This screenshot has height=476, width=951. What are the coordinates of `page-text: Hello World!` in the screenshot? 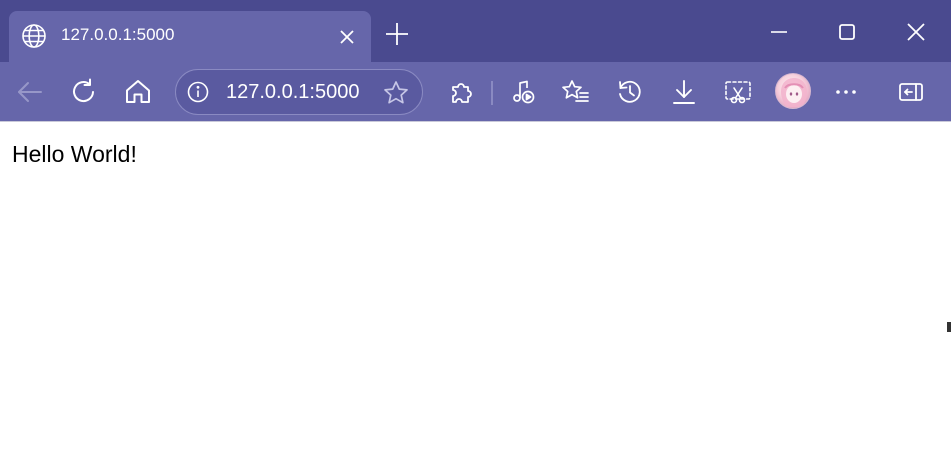 It's located at (74, 154).